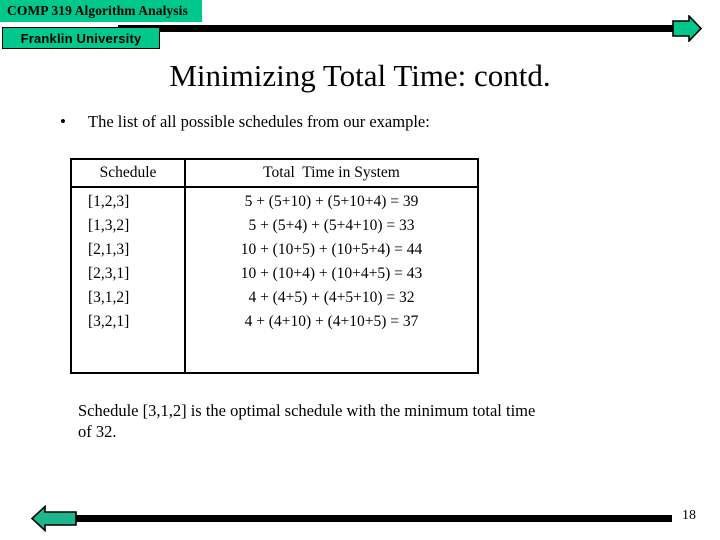  Describe the element at coordinates (109, 225) in the screenshot. I see `table-row: [1,3,2]` at that location.